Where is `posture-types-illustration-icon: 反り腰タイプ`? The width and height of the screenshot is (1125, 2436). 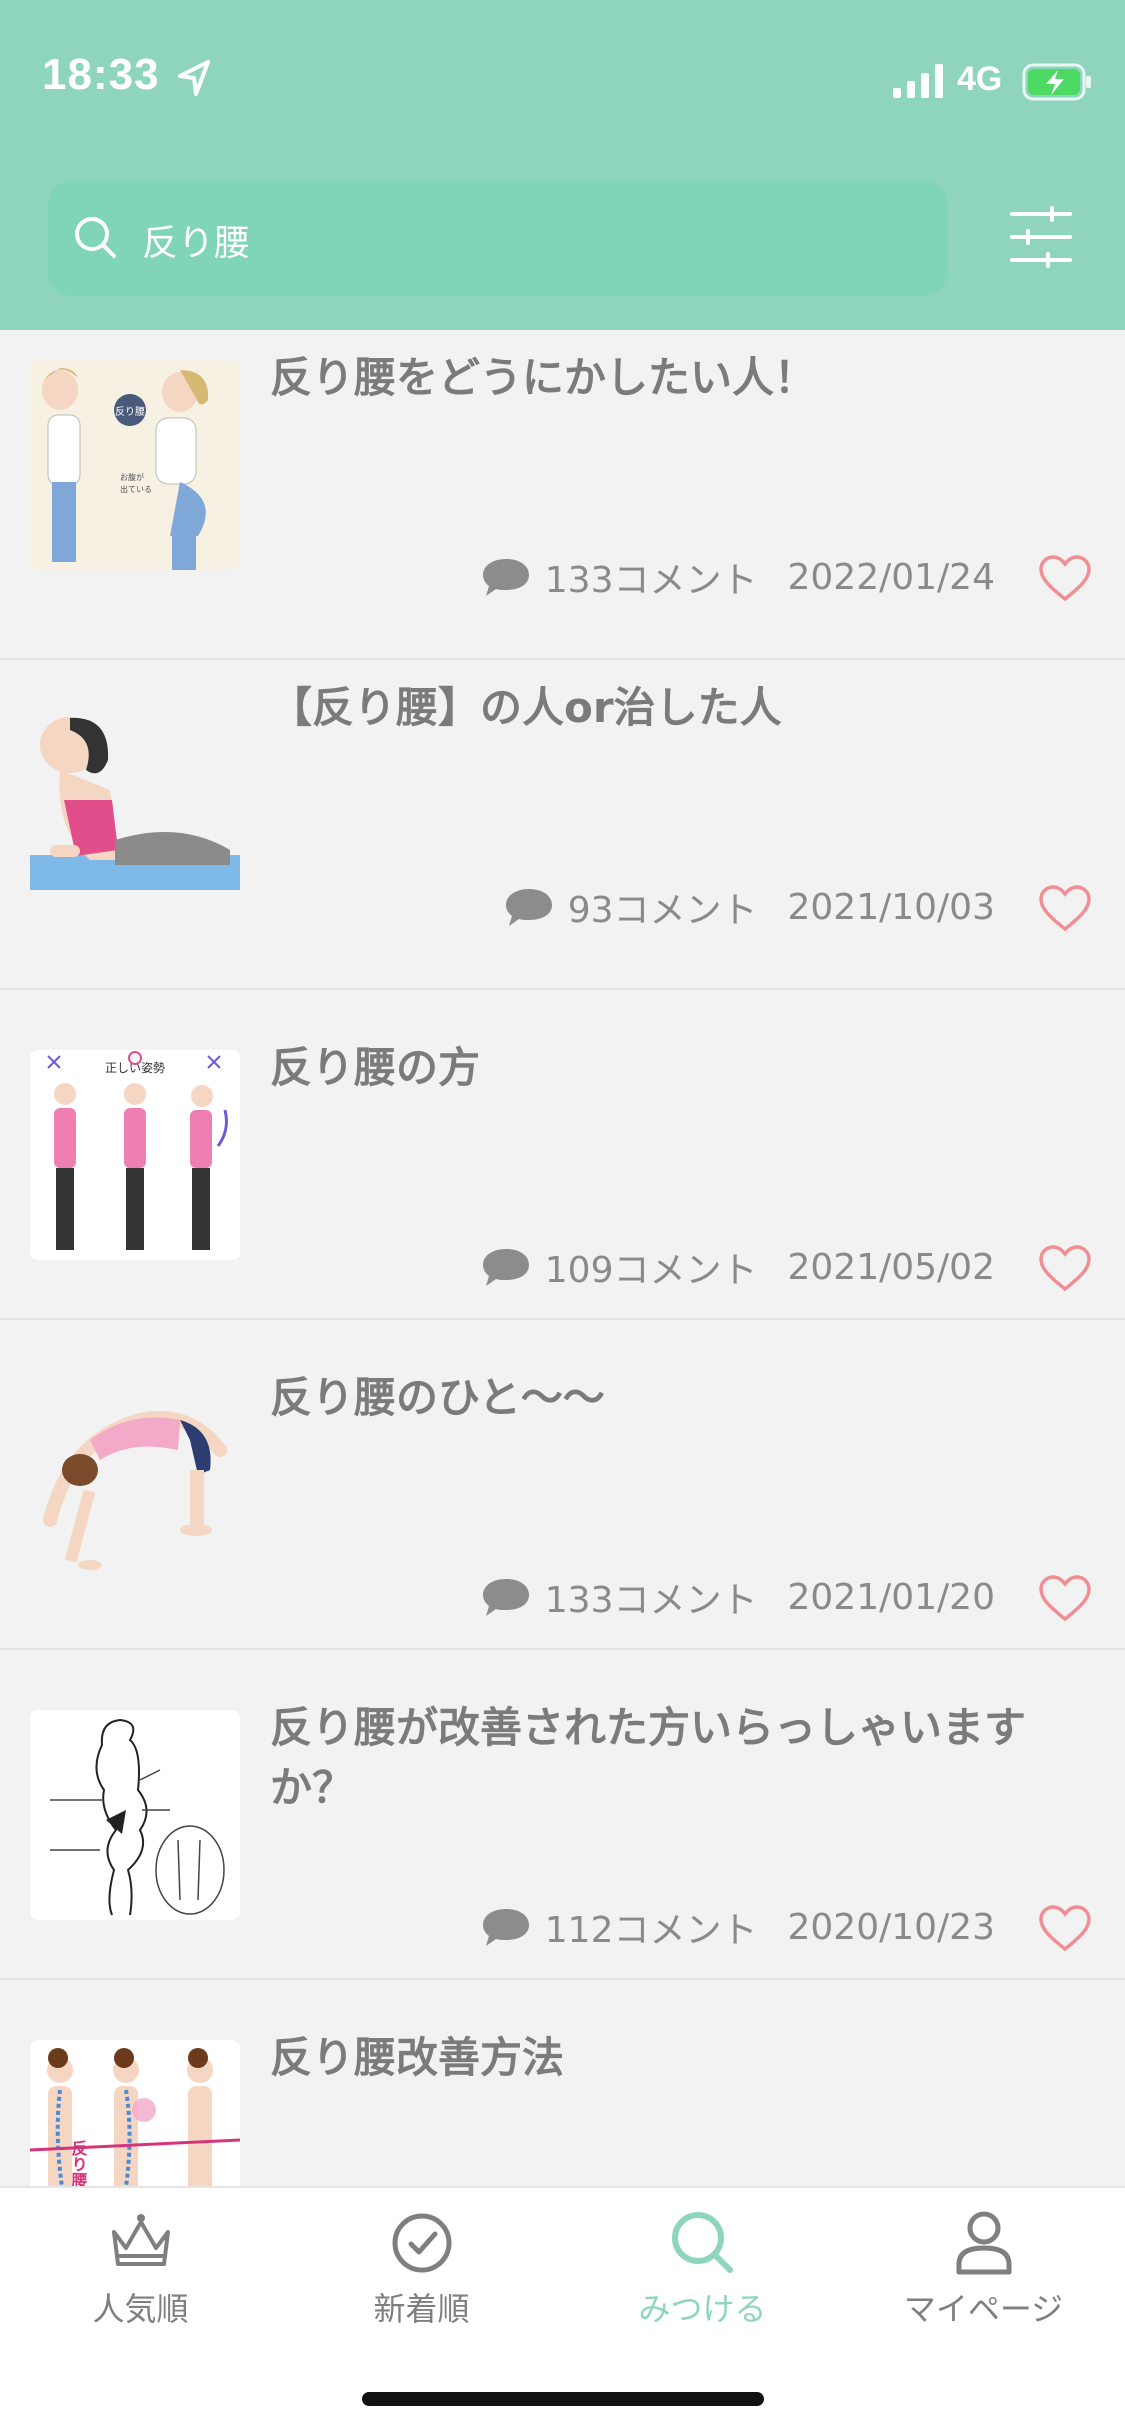 posture-types-illustration-icon: 反り腰タイプ is located at coordinates (135, 2113).